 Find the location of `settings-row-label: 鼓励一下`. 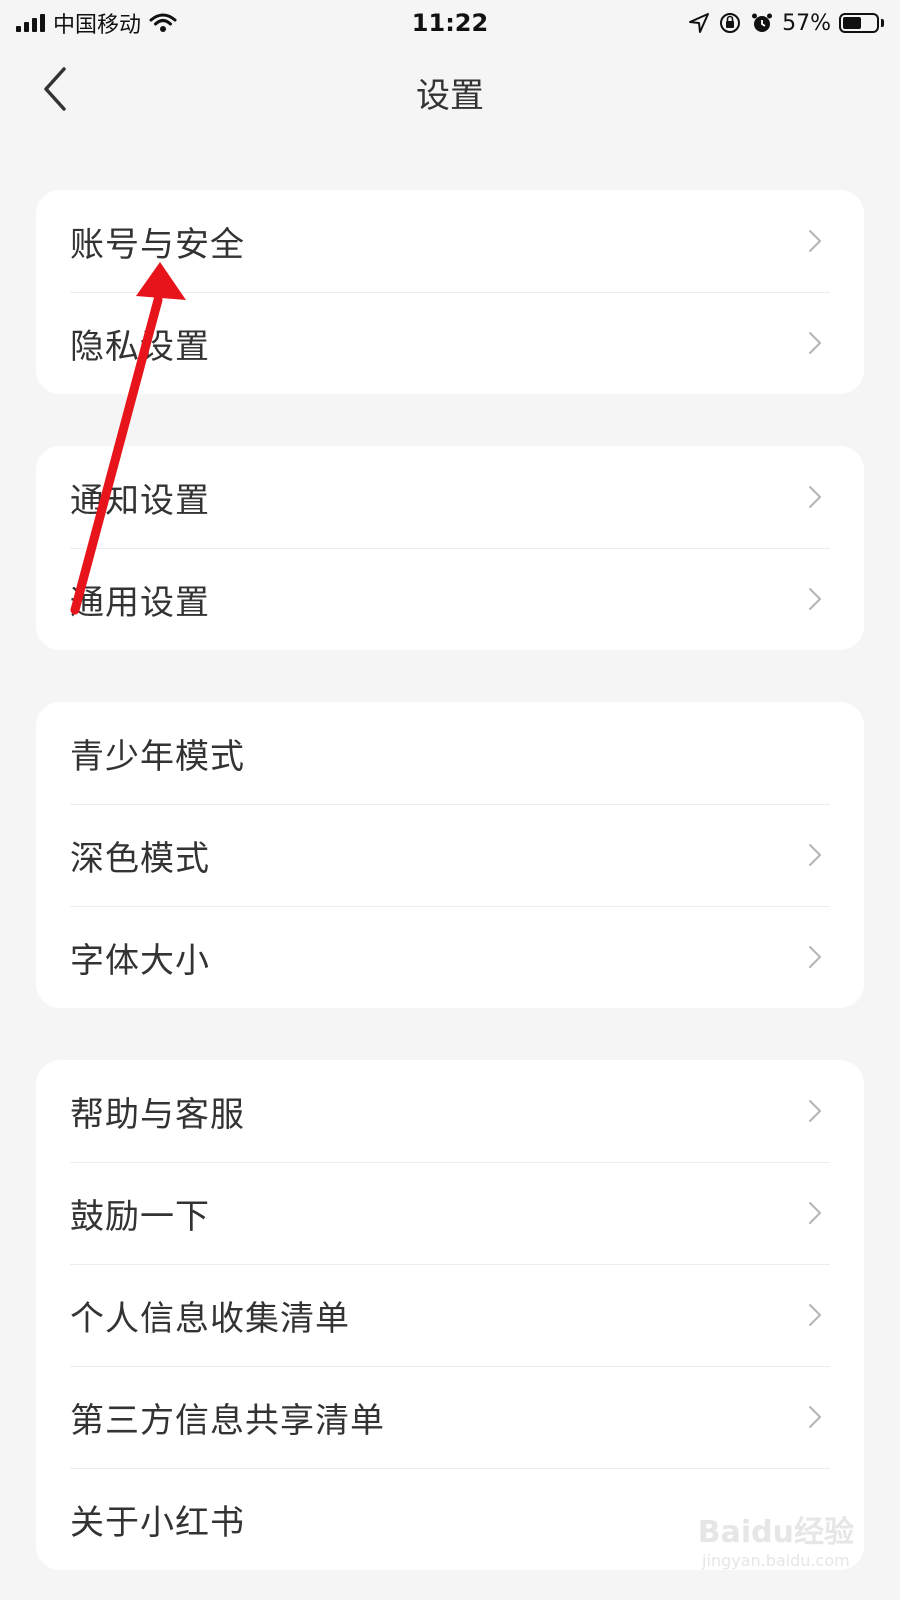

settings-row-label: 鼓励一下 is located at coordinates (140, 1216).